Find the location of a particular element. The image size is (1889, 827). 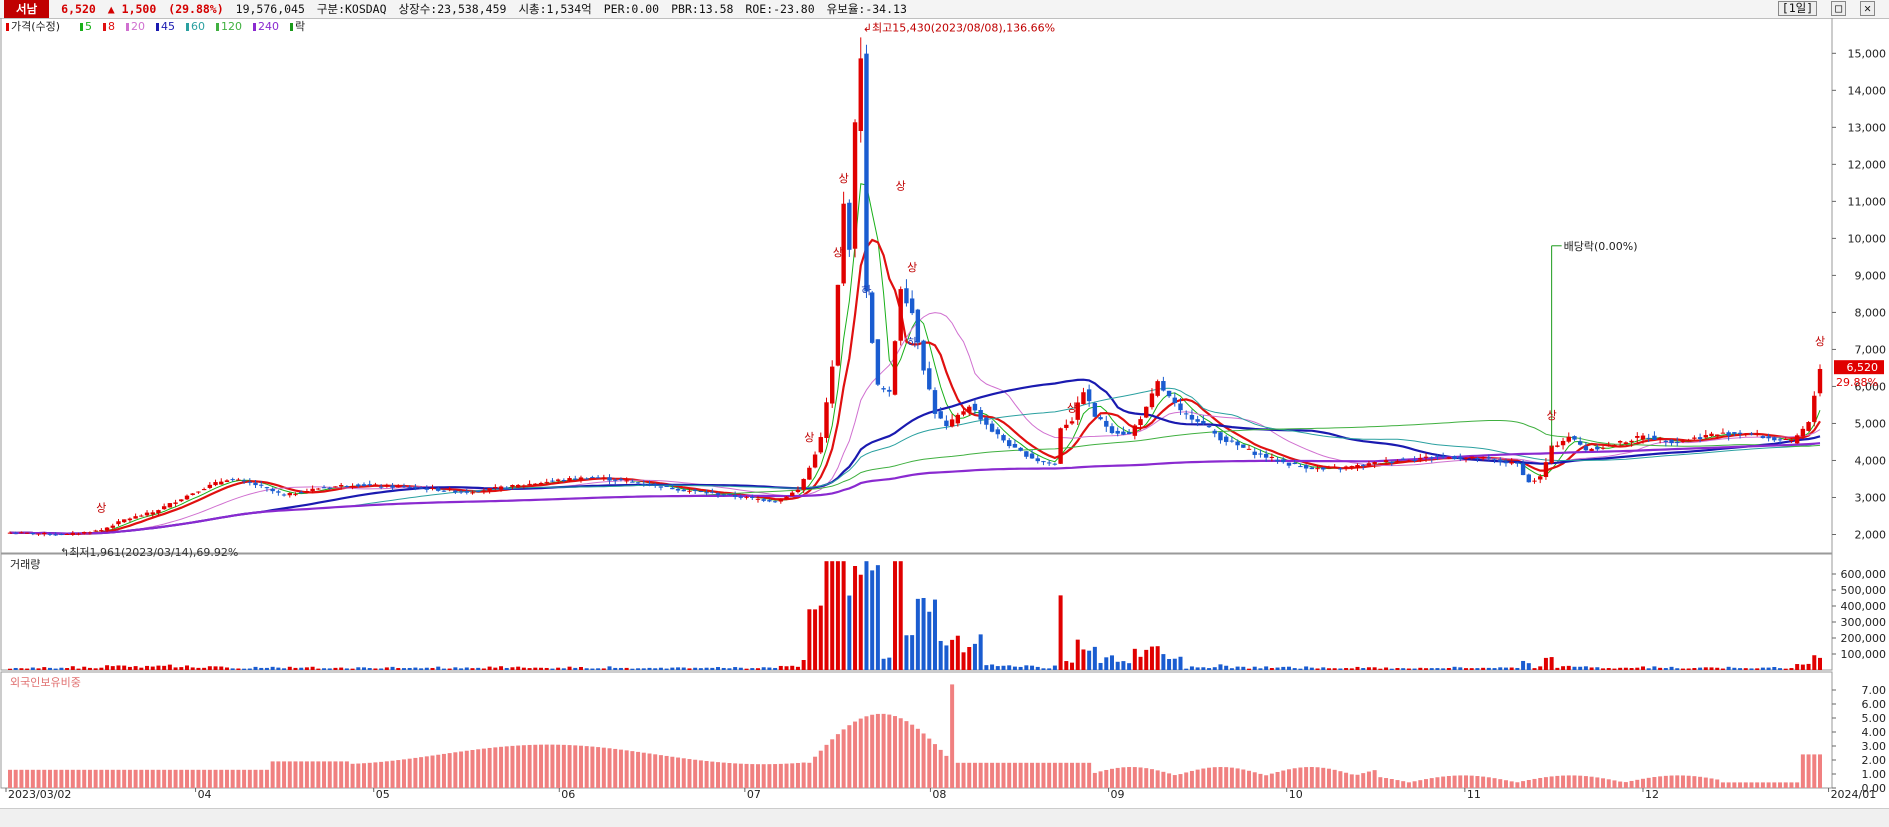

period-button: [1일] is located at coordinates (1797, 8).